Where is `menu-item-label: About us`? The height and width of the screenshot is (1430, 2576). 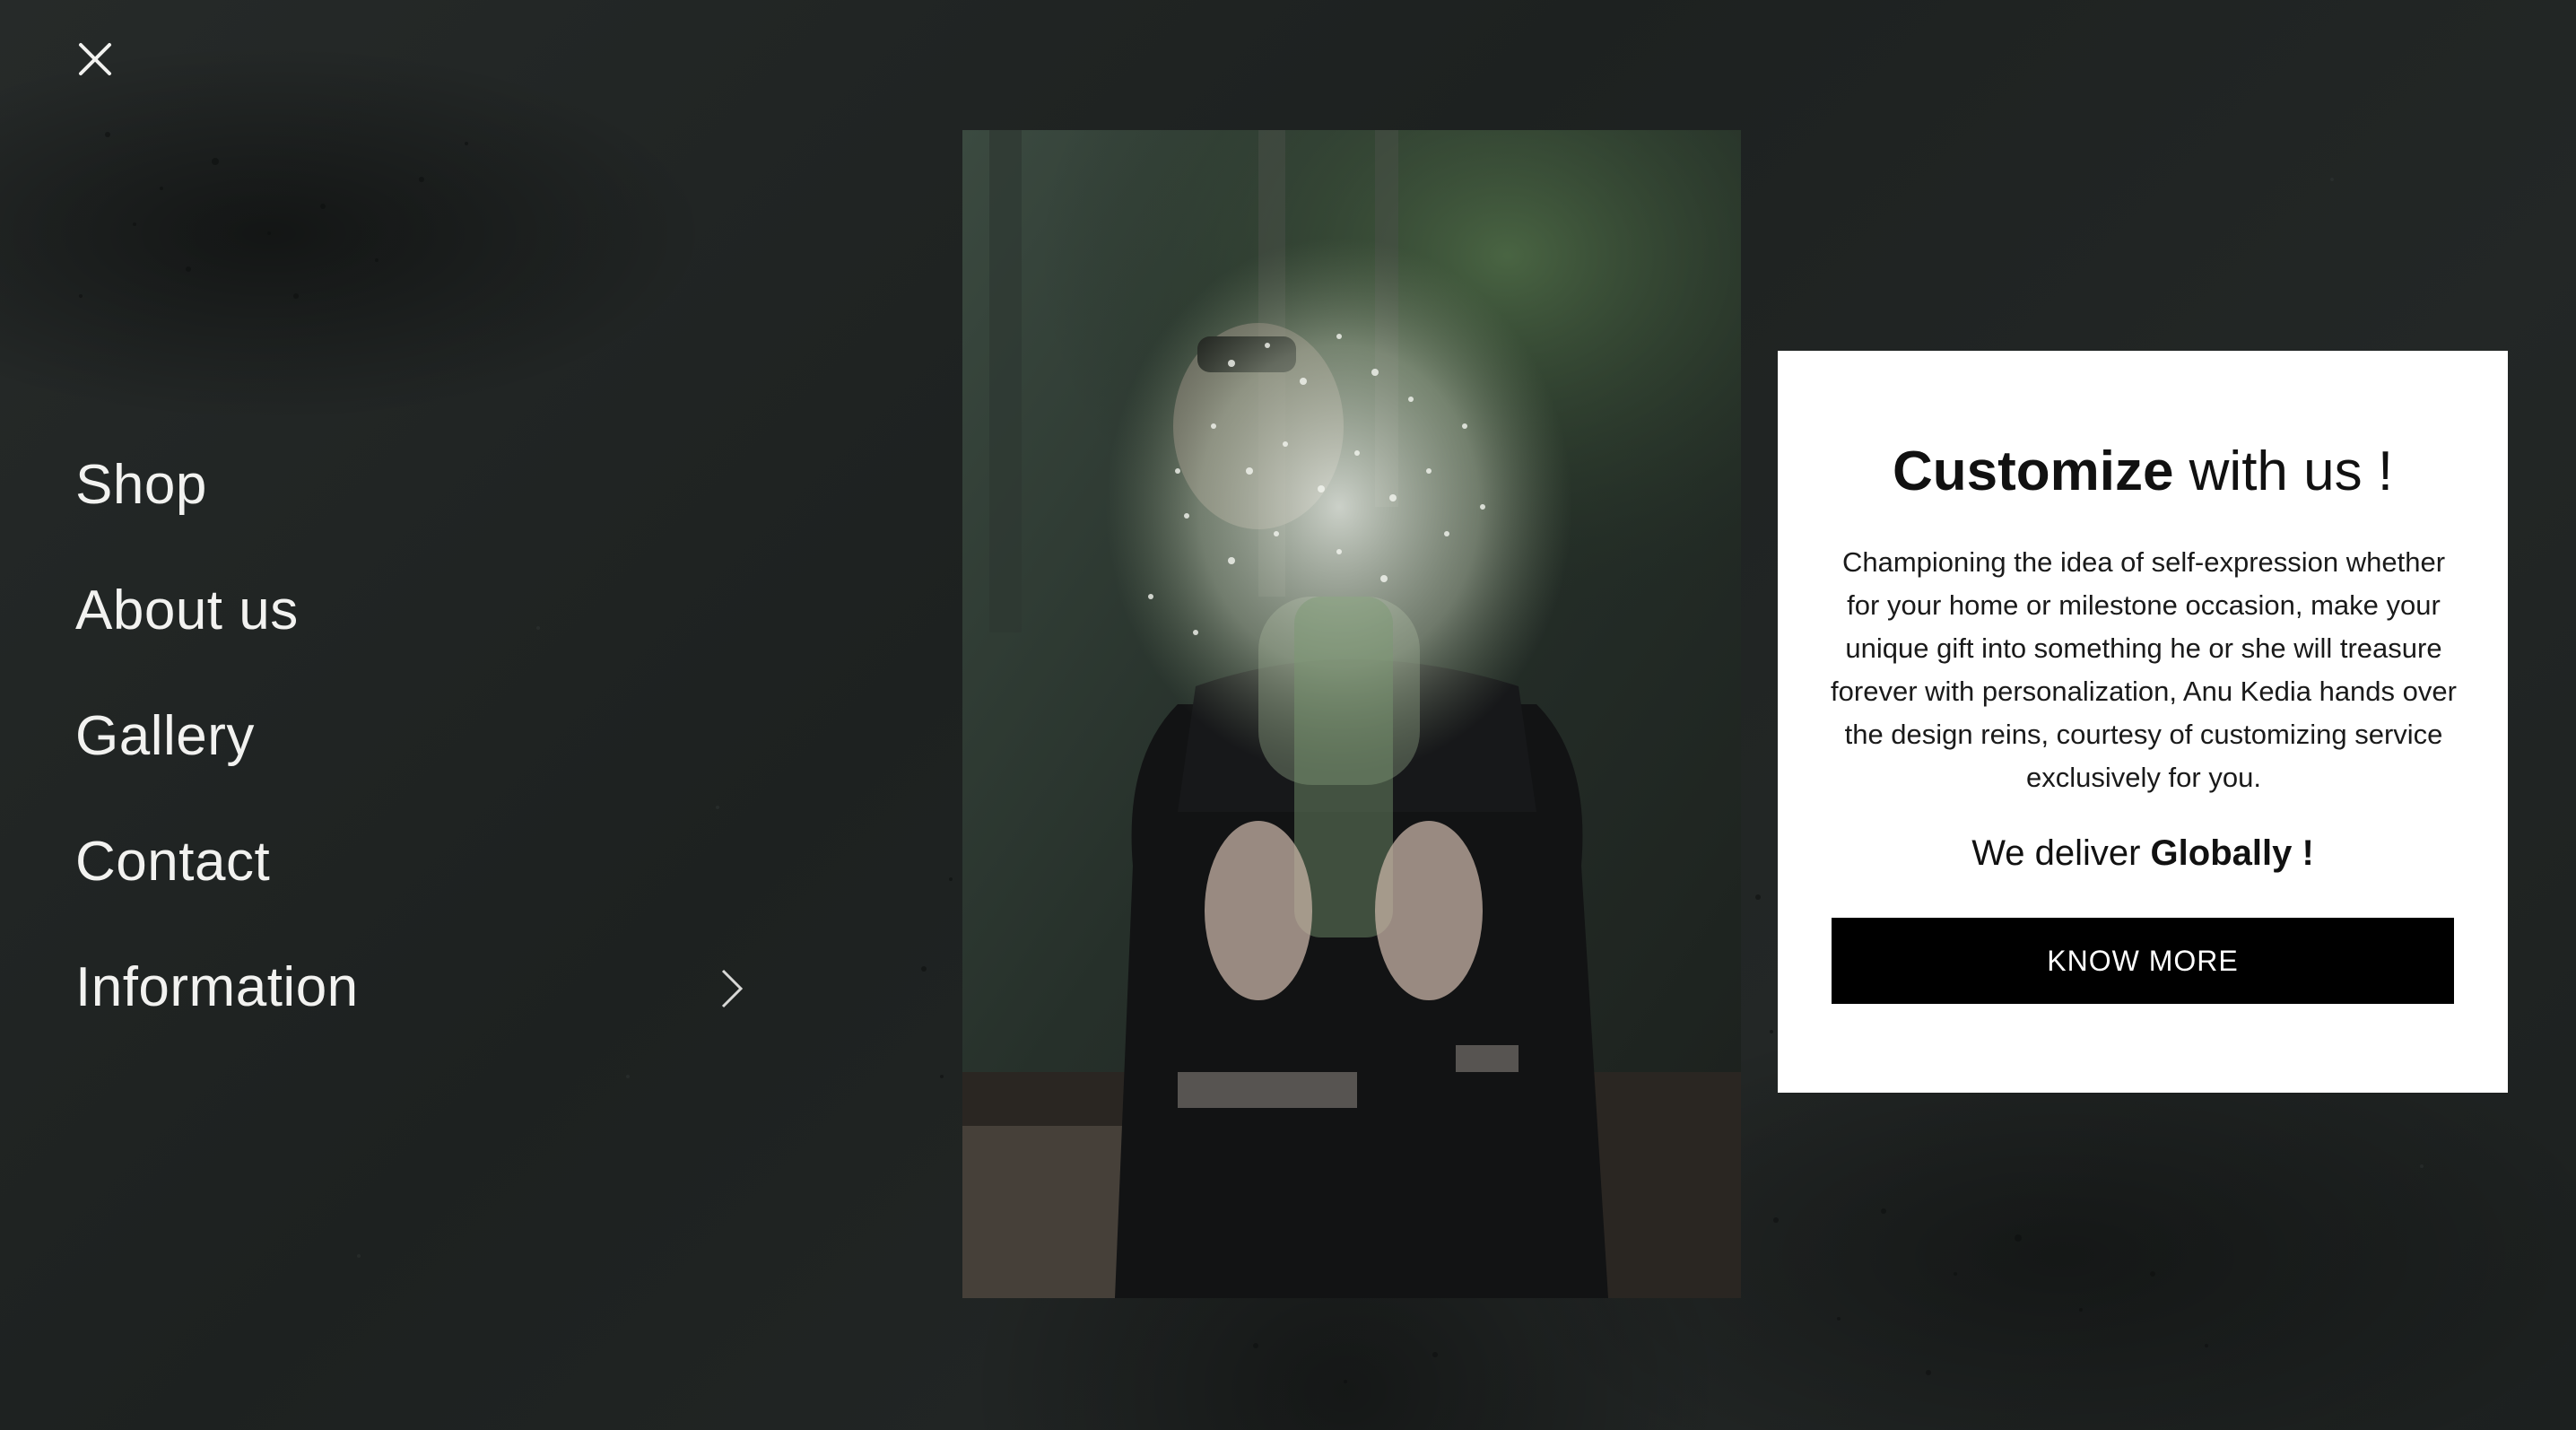
menu-item-label: About us is located at coordinates (187, 610).